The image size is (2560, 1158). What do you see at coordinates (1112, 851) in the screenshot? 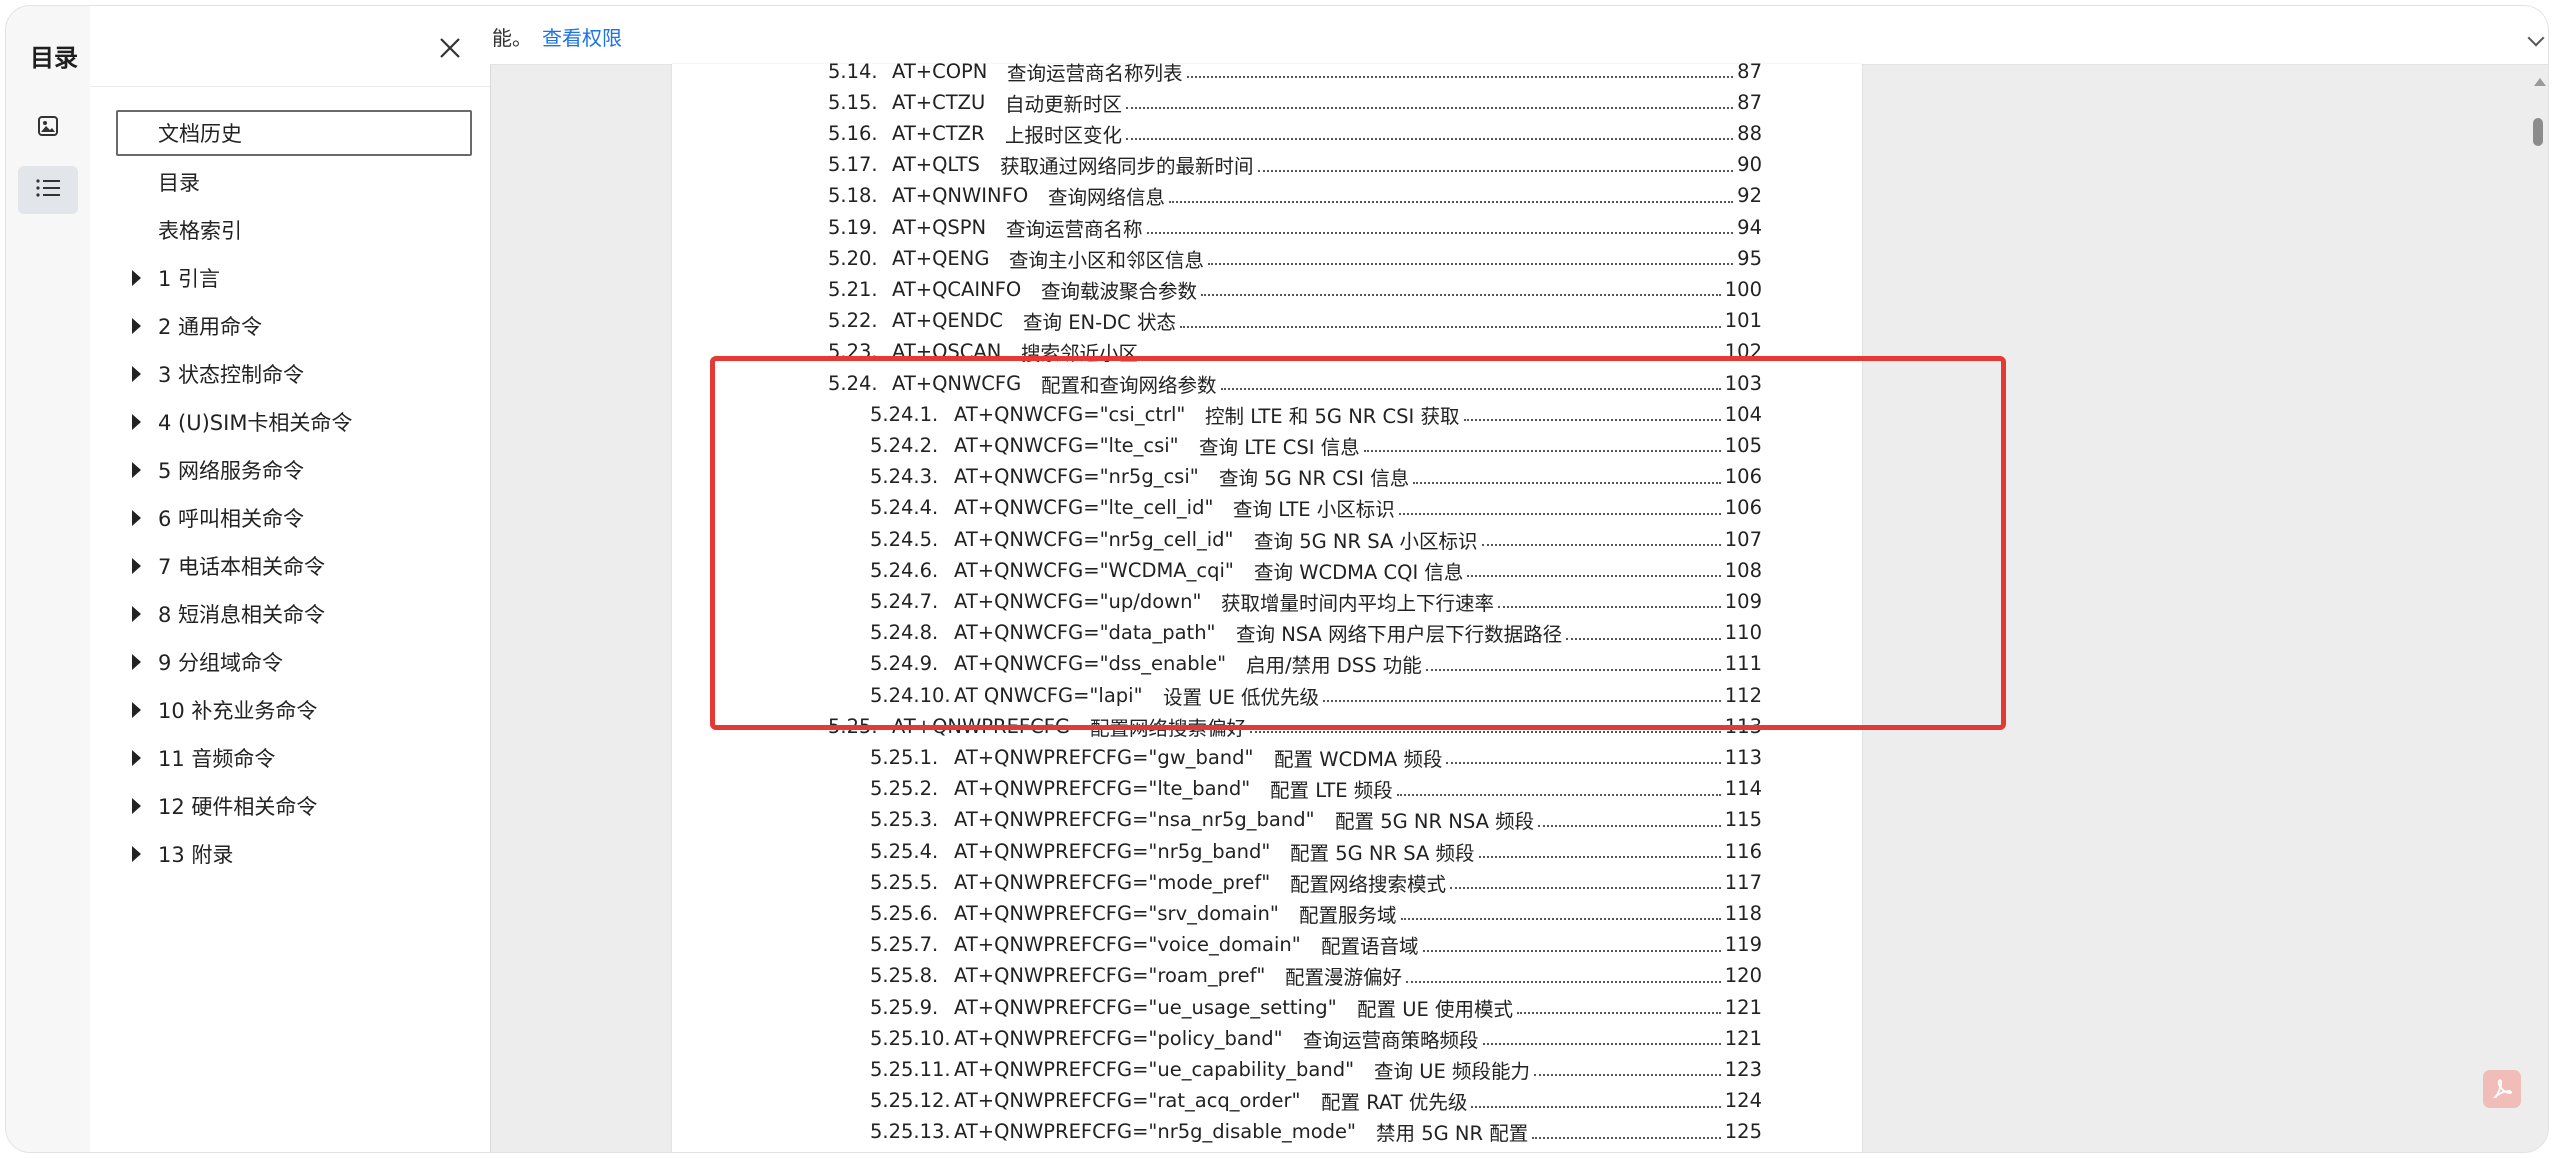
I see `entry-command: AT+QNWPREFCFG="nr5g_band"` at bounding box center [1112, 851].